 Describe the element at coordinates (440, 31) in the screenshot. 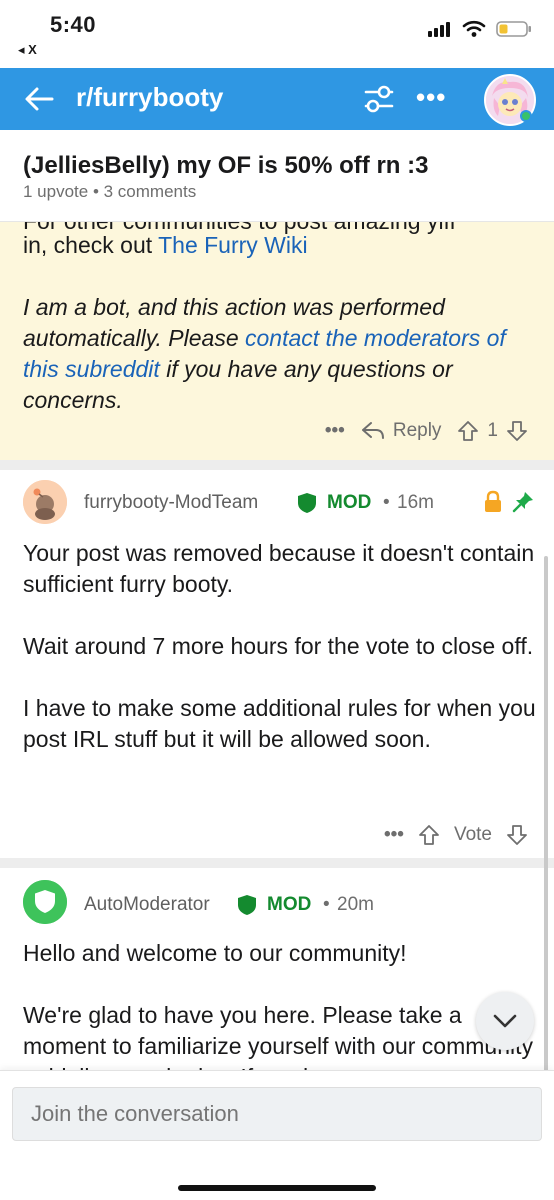

I see `cellular-signal-icon` at that location.